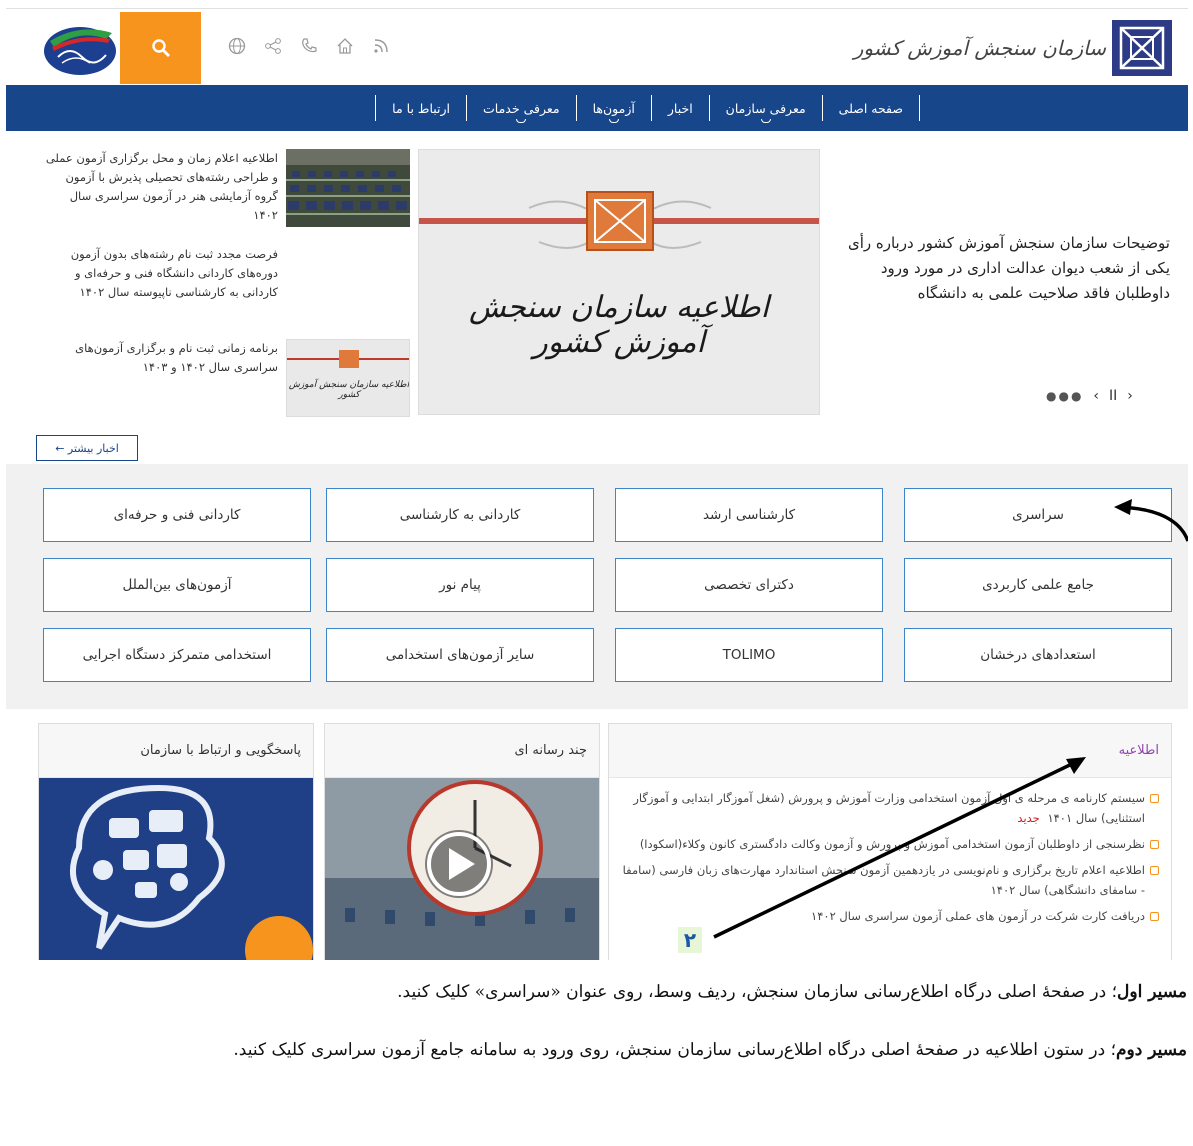  I want to click on path2-label: مسیر دوم, so click(1151, 1050).